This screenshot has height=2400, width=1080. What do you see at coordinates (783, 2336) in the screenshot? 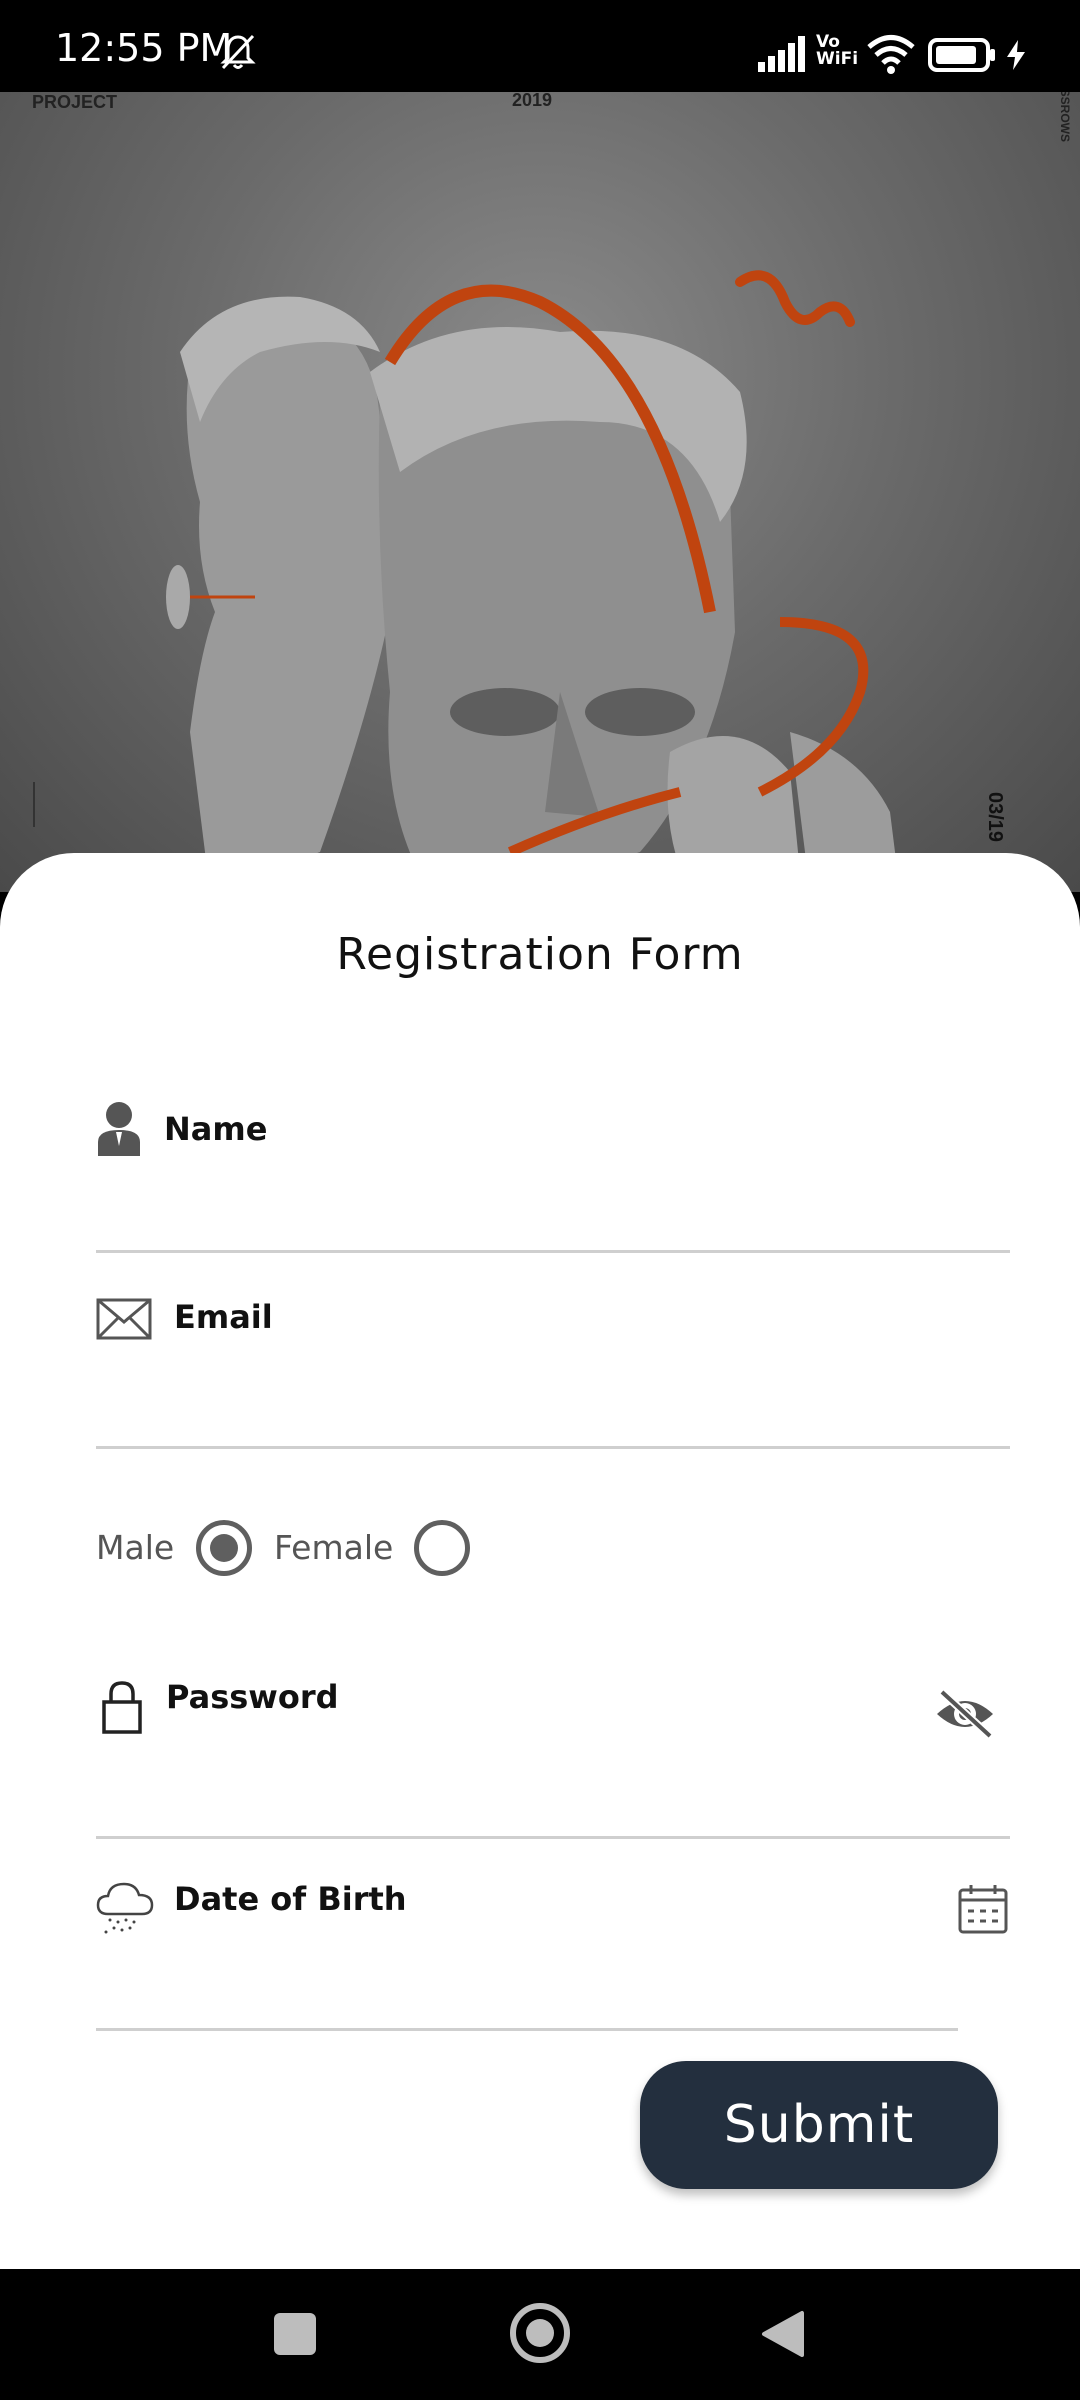
I see `back-button` at bounding box center [783, 2336].